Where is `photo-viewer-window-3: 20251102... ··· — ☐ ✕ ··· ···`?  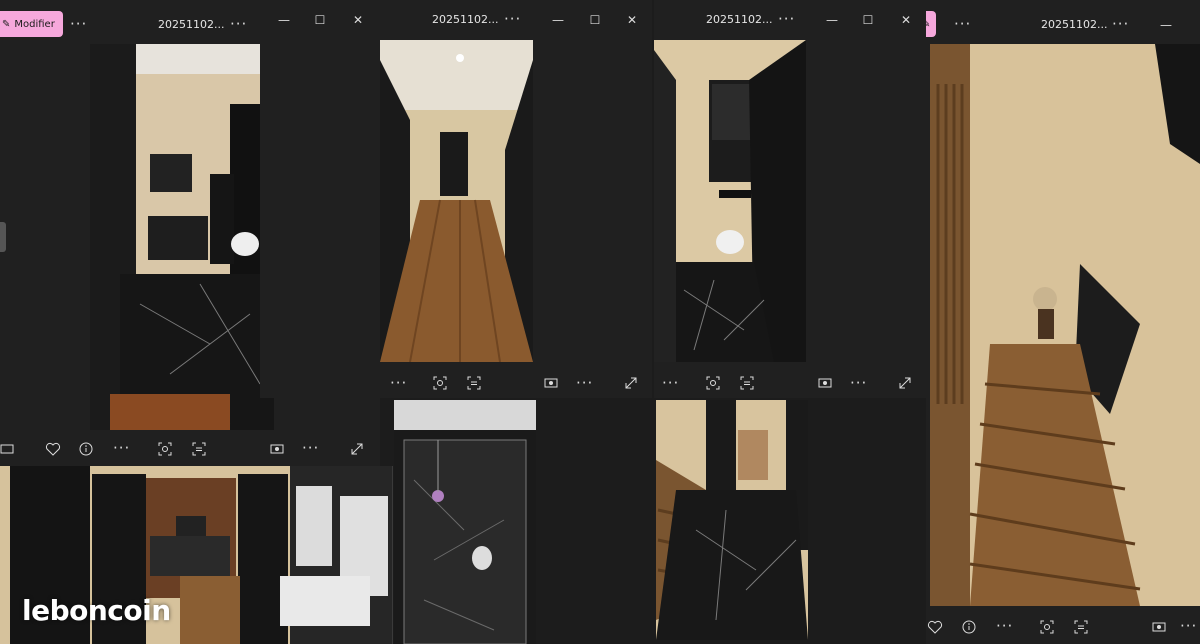 photo-viewer-window-3: 20251102... ··· — ☐ ✕ ··· ··· is located at coordinates (790, 199).